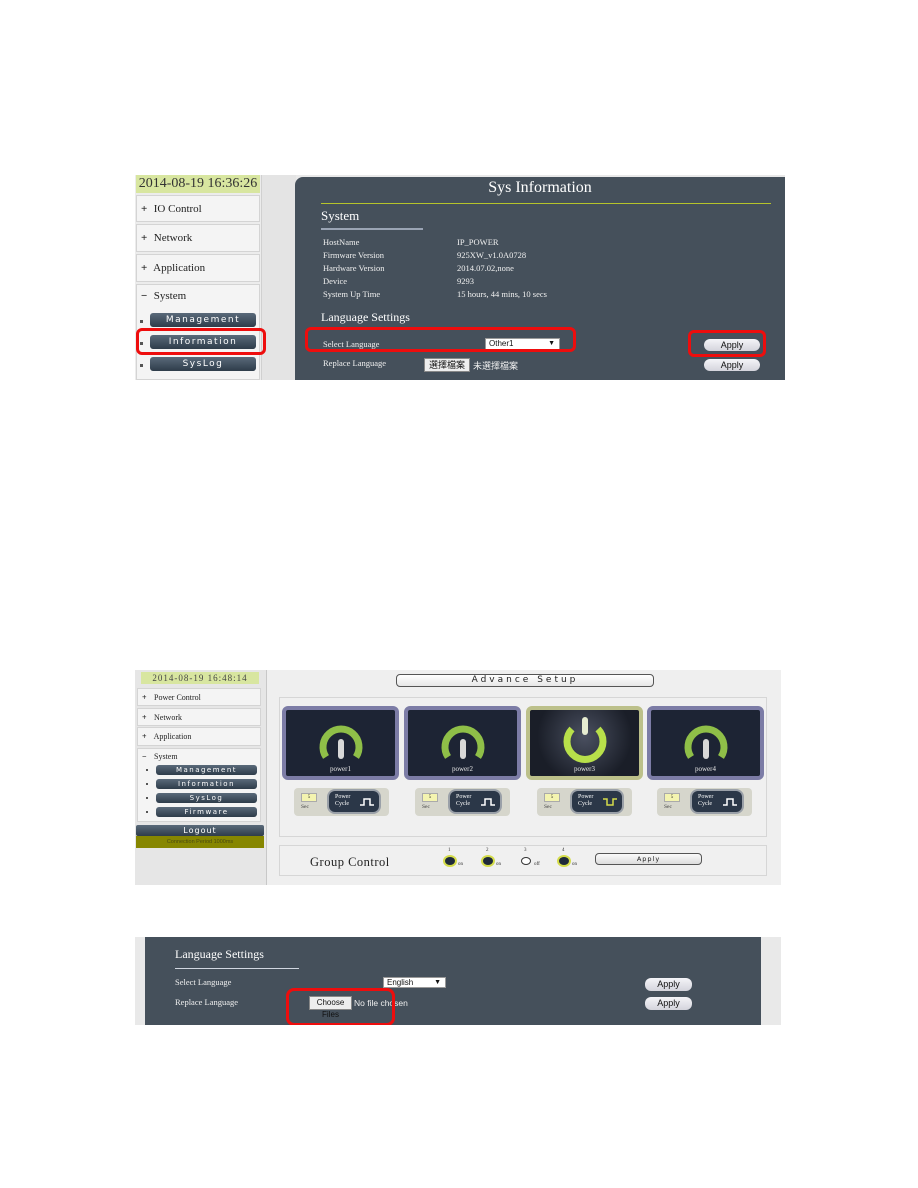 The image size is (918, 1188). Describe the element at coordinates (353, 255) in the screenshot. I see `firmware-label: Firmware Version` at that location.